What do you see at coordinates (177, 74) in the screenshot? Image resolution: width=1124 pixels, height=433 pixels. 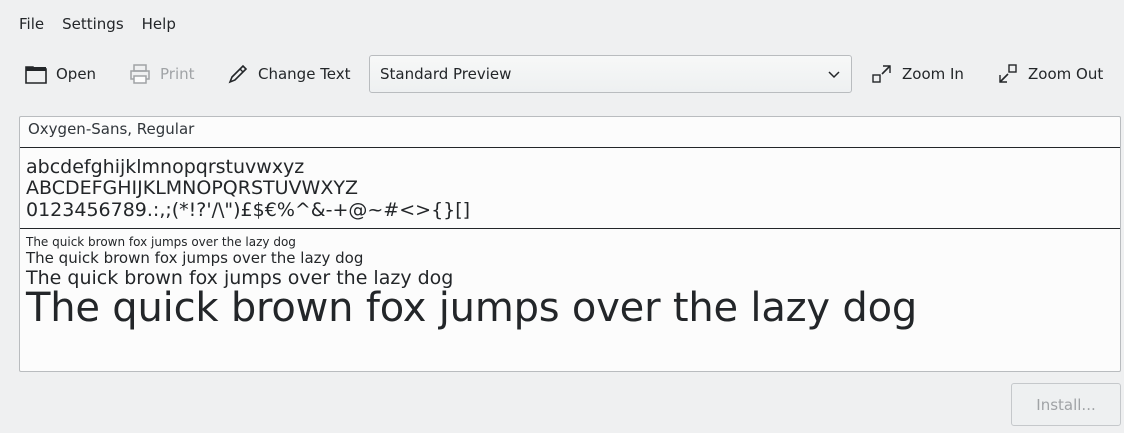 I see `print-label: Print` at bounding box center [177, 74].